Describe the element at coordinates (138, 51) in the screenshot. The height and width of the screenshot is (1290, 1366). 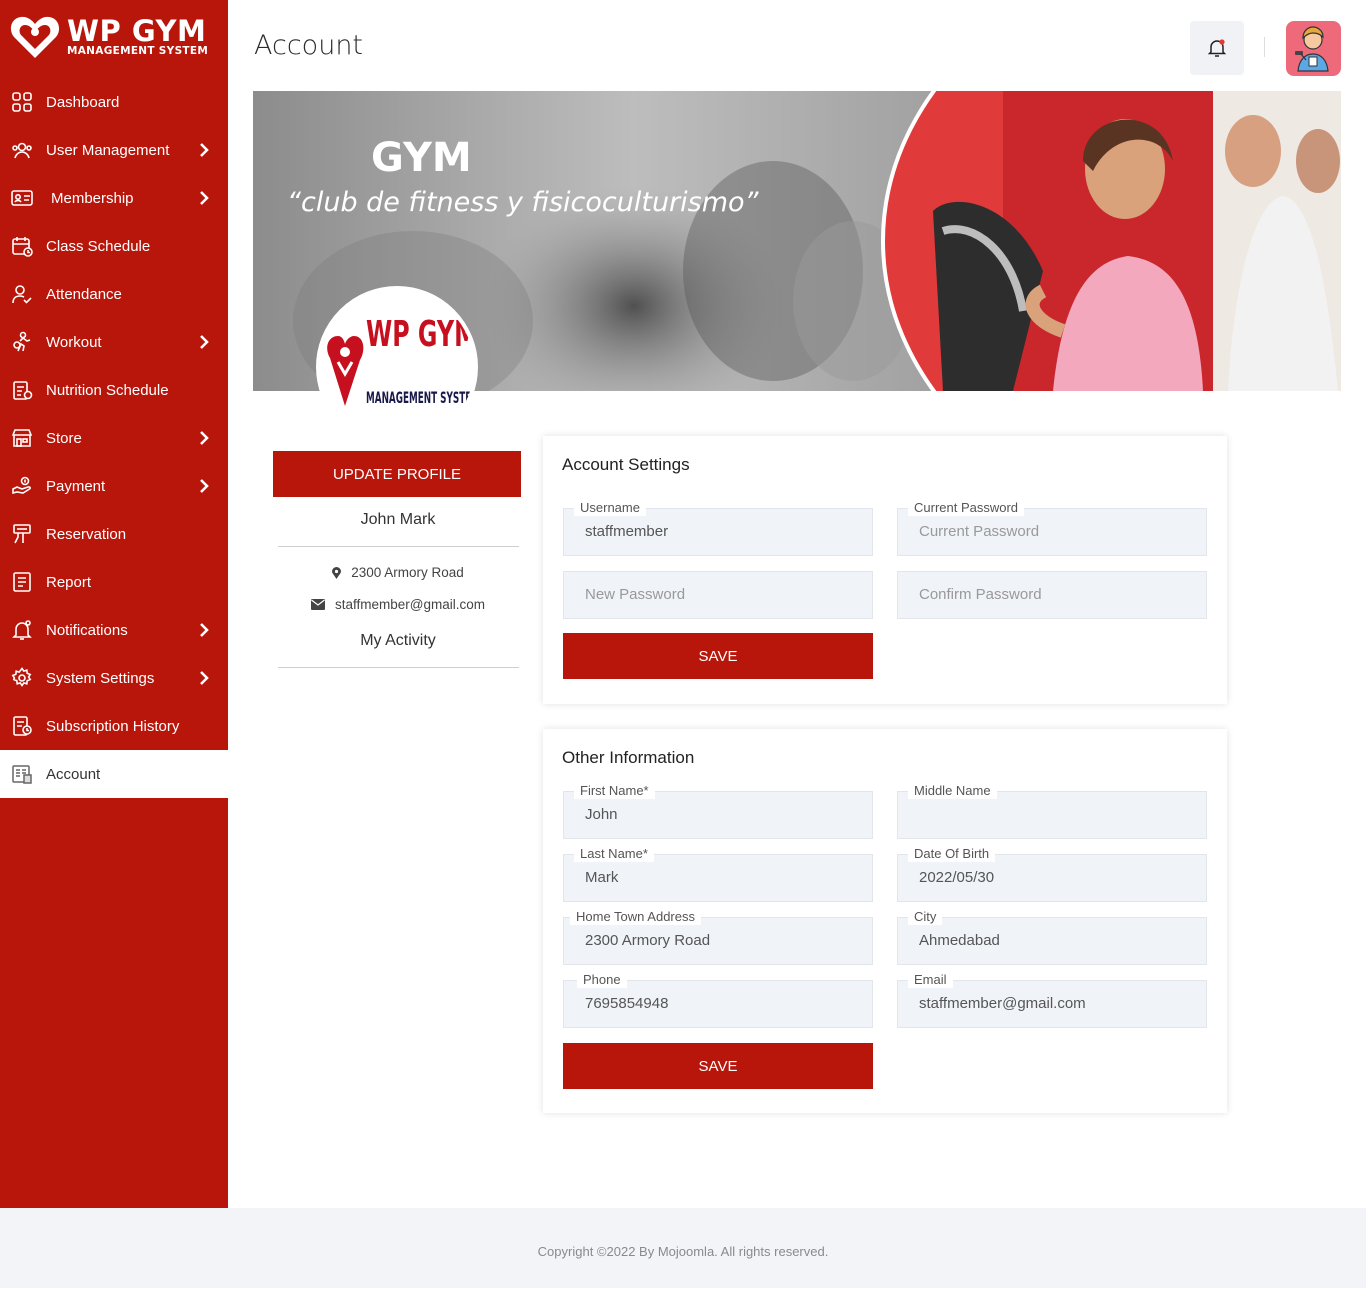
I see `brand-subtitle: MANAGEMENT SYSTEM` at that location.